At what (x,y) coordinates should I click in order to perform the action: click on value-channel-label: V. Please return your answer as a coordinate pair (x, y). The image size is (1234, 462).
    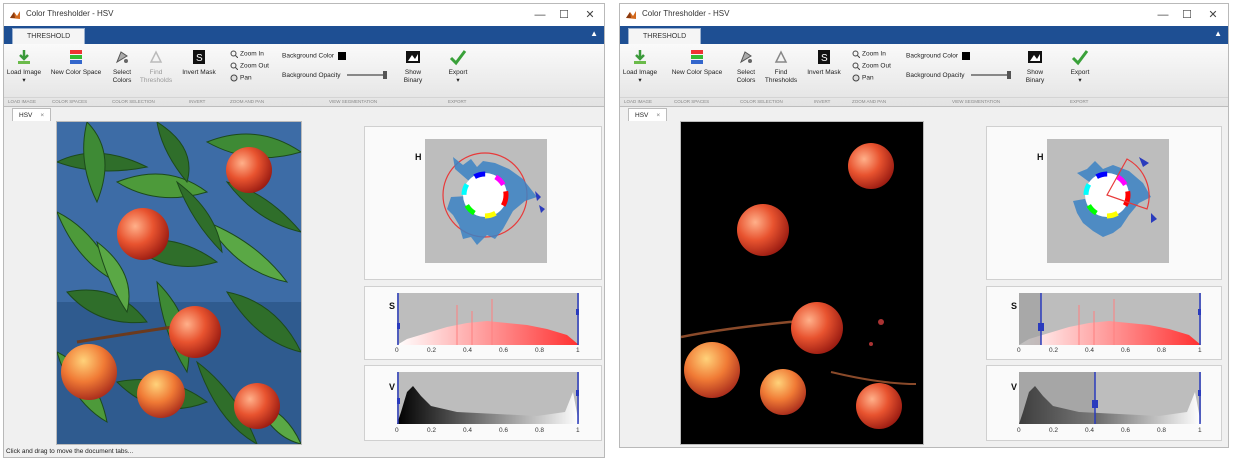
    Looking at the image, I should click on (392, 387).